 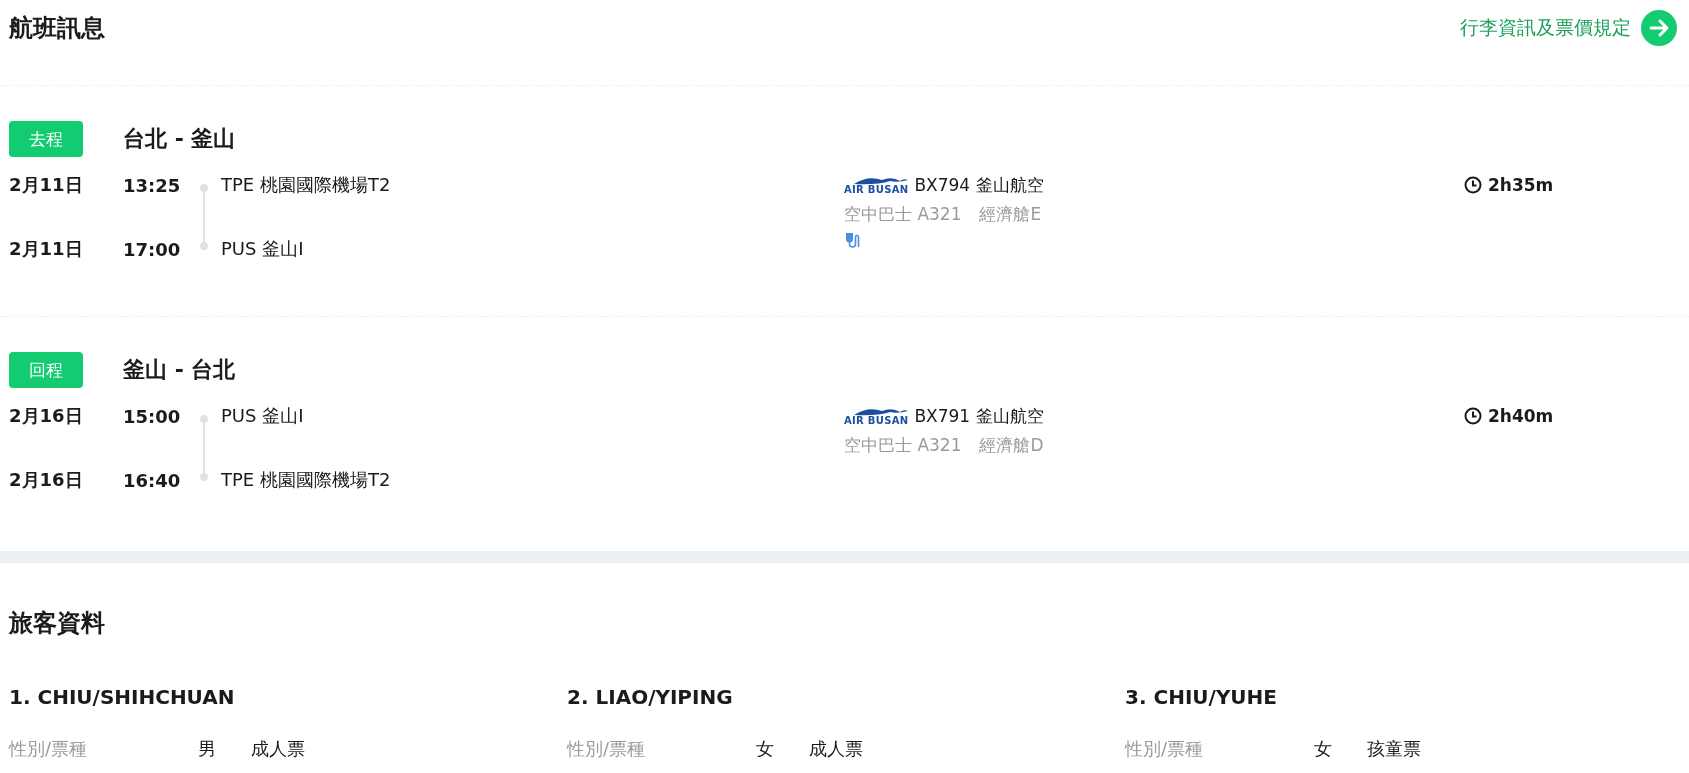 I want to click on cabin-text: 經濟艙D, so click(x=1011, y=445).